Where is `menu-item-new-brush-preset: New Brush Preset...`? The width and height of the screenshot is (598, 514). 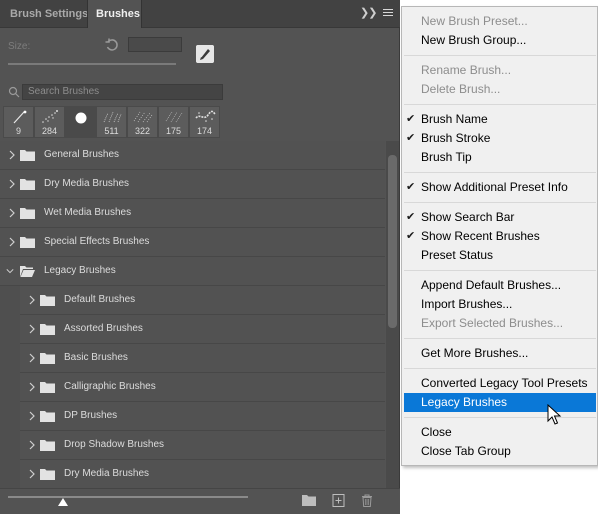
menu-item-new-brush-preset: New Brush Preset... is located at coordinates (500, 21).